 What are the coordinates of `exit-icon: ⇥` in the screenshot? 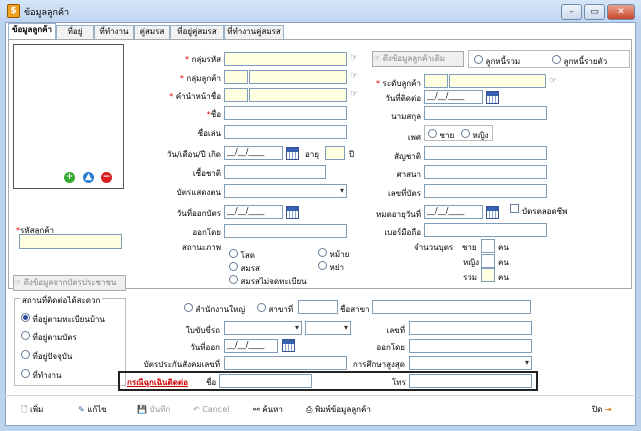 It's located at (608, 409).